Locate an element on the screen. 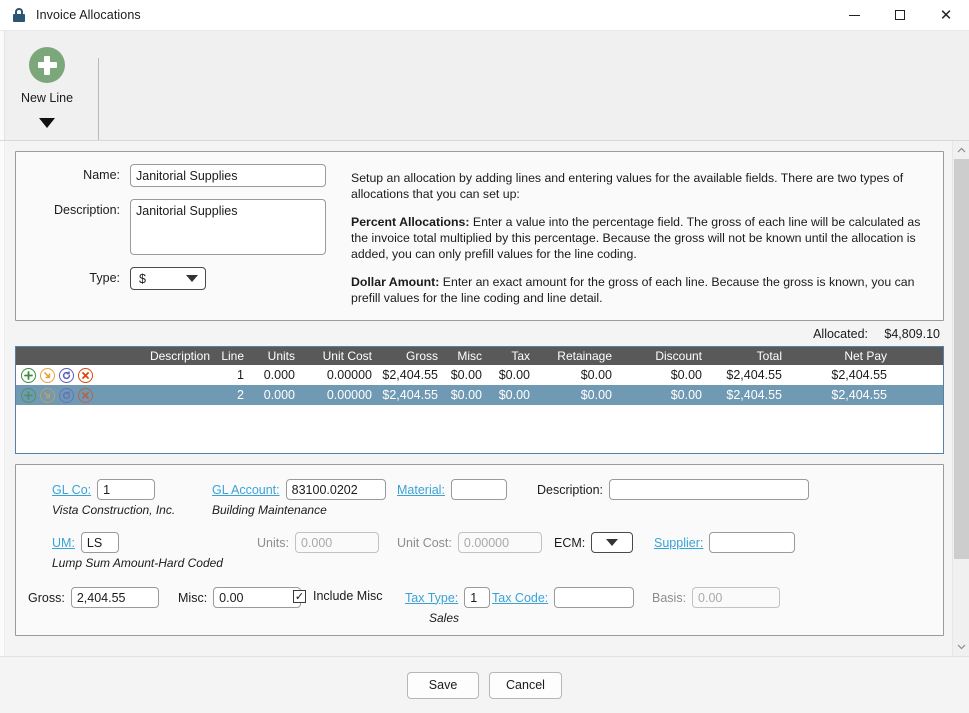 Image resolution: width=969 pixels, height=713 pixels. cancel-button: Cancel is located at coordinates (525, 685).